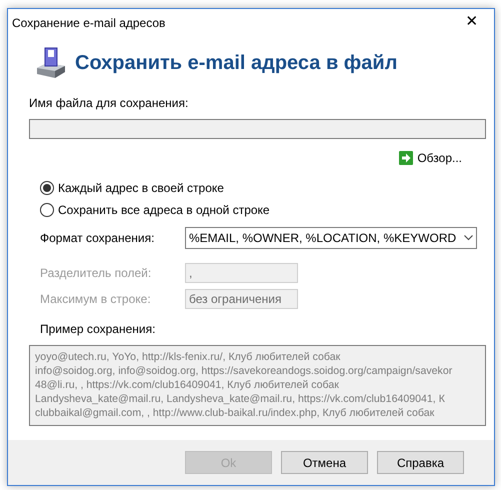 Image resolution: width=501 pixels, height=490 pixels. What do you see at coordinates (468, 238) in the screenshot?
I see `chevron-down-icon` at bounding box center [468, 238].